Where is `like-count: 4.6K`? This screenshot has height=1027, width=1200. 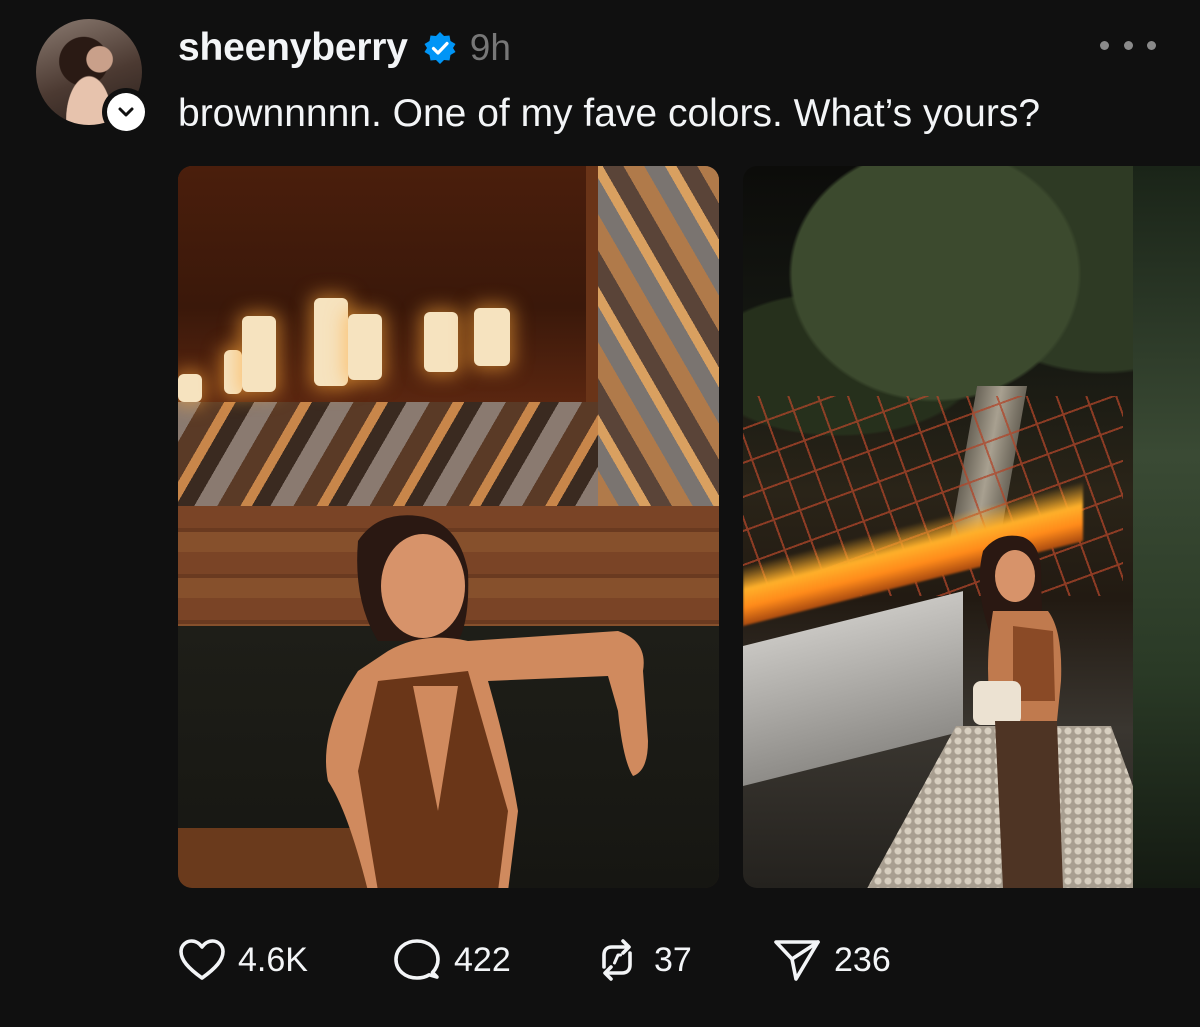
like-count: 4.6K is located at coordinates (273, 959).